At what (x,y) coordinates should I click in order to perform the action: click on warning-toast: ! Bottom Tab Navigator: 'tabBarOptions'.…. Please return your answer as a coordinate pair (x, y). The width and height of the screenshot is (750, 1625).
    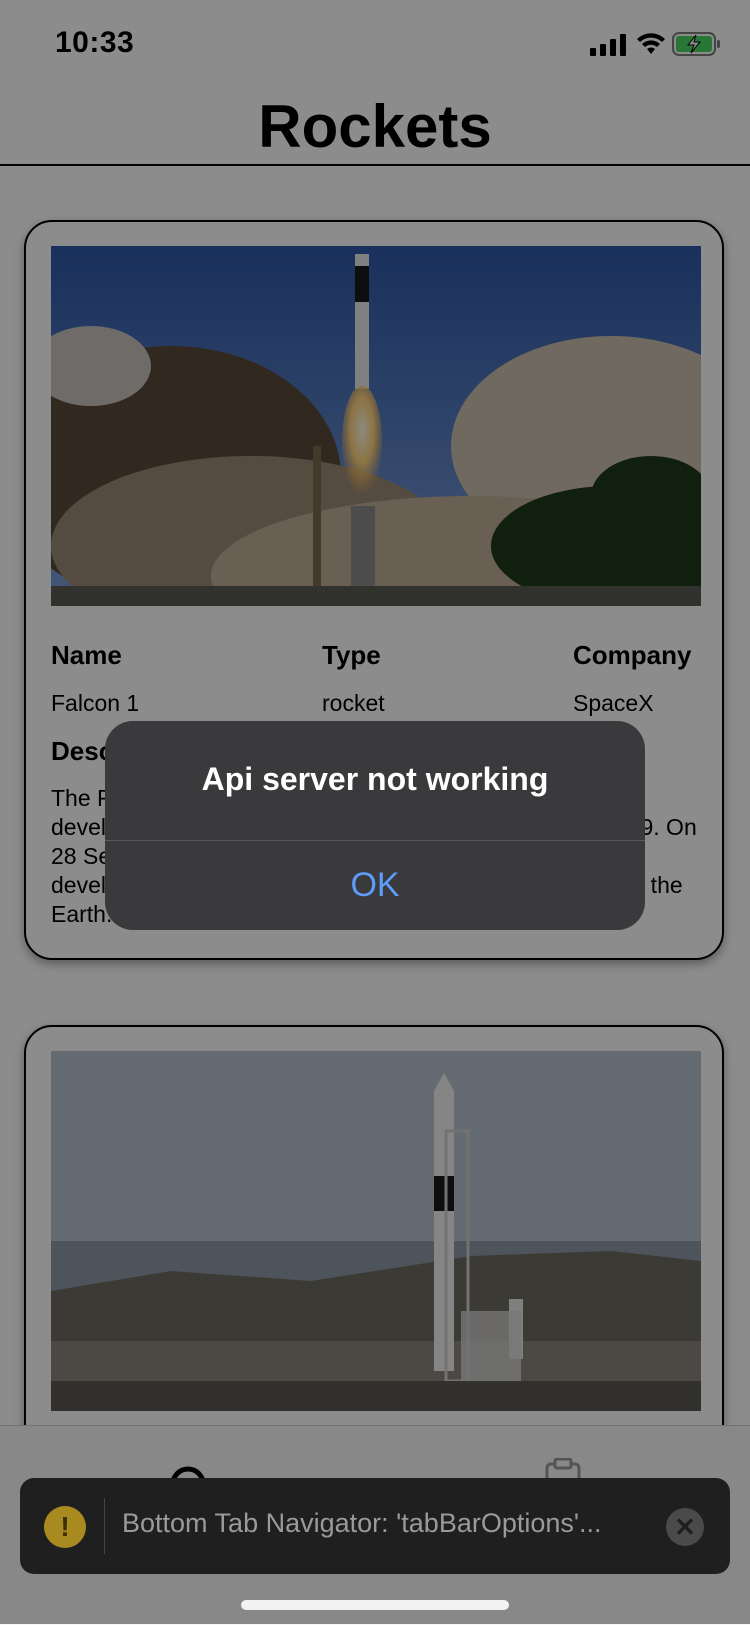
    Looking at the image, I should click on (375, 1526).